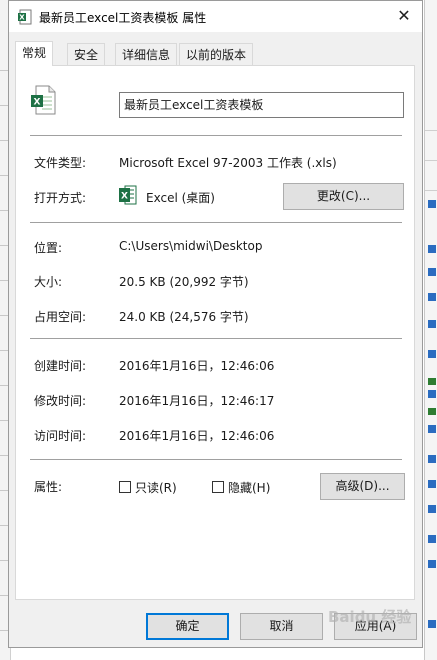 This screenshot has height=660, width=437. I want to click on location-value: C:\Users\midwi\Desktop, so click(191, 246).